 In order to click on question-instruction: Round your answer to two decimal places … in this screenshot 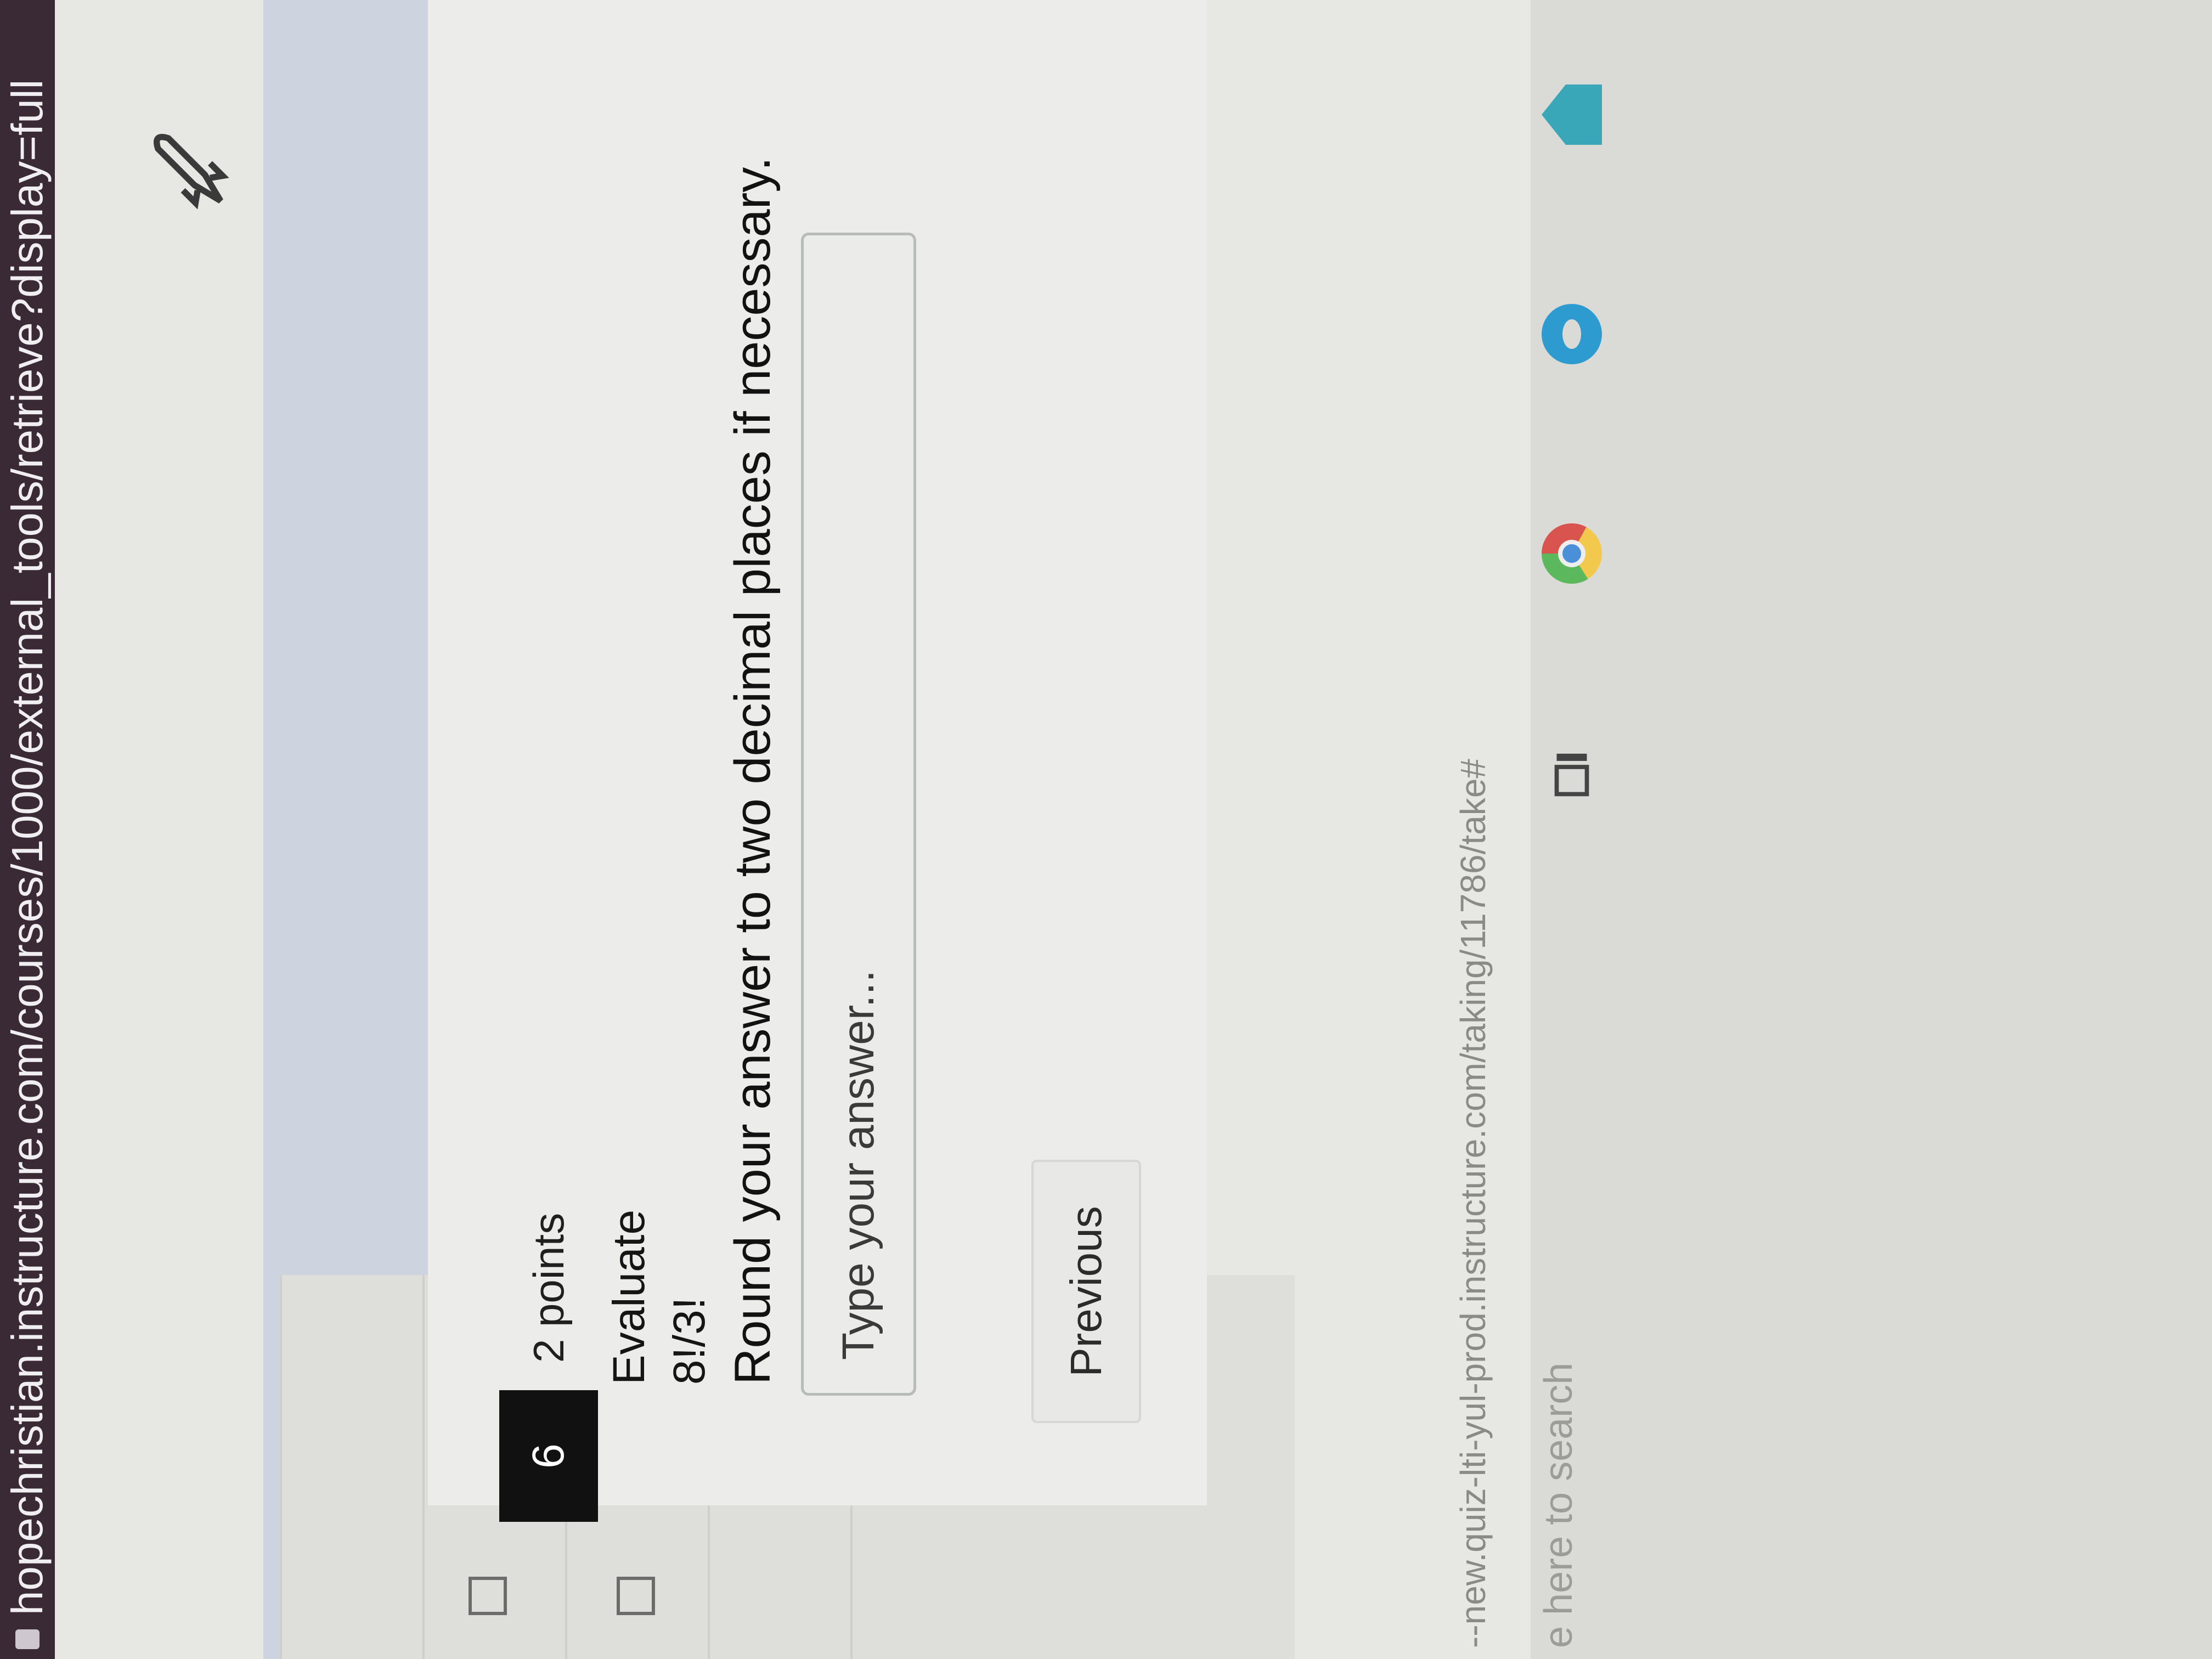, I will do `click(753, 770)`.